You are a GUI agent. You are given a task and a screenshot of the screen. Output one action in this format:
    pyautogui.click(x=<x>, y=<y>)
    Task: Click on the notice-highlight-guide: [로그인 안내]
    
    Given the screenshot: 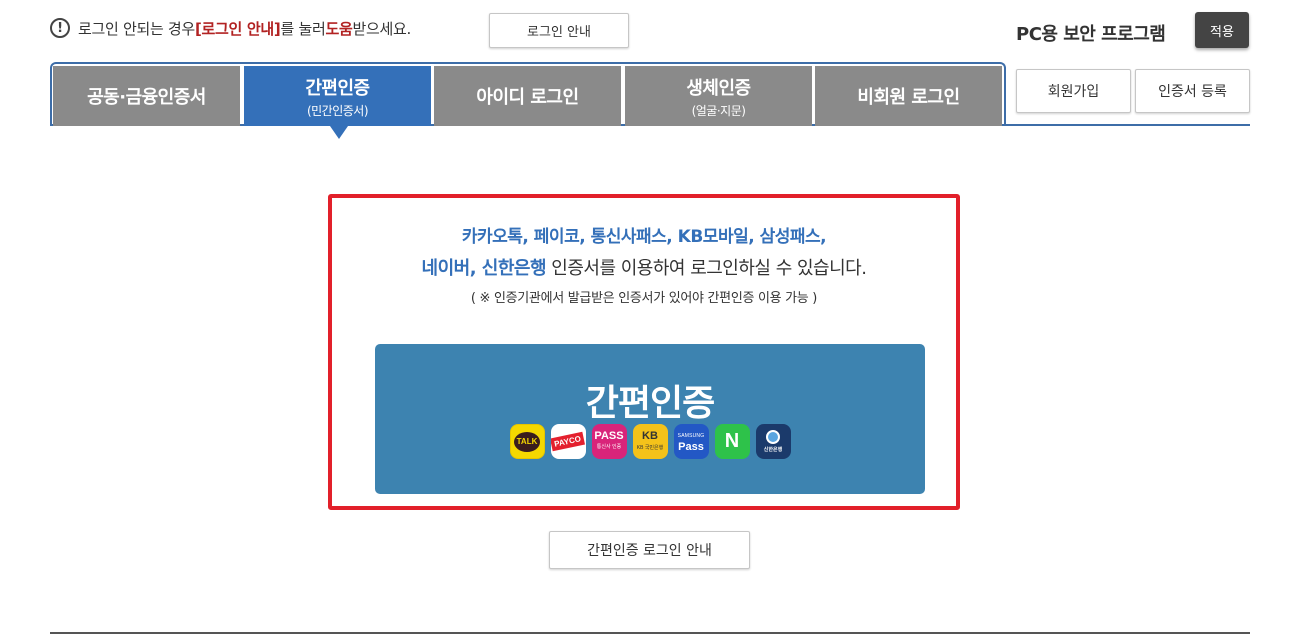 What is the action you would take?
    pyautogui.click(x=237, y=28)
    